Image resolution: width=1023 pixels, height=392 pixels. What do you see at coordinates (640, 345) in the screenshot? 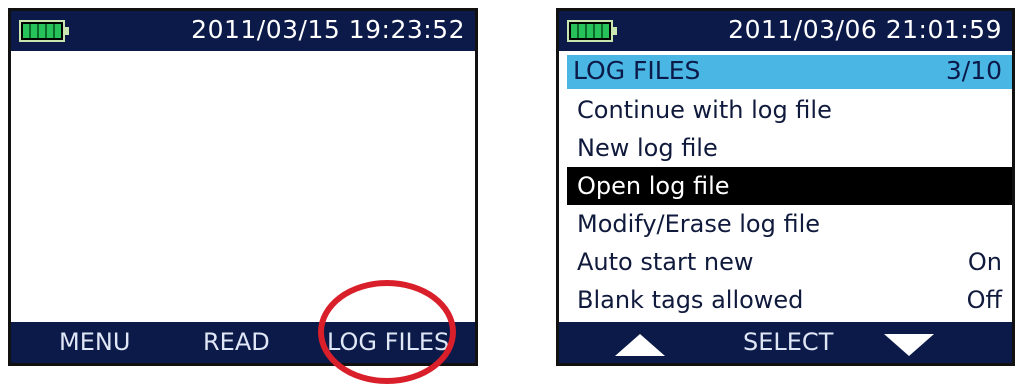
I see `arrow-up-icon` at bounding box center [640, 345].